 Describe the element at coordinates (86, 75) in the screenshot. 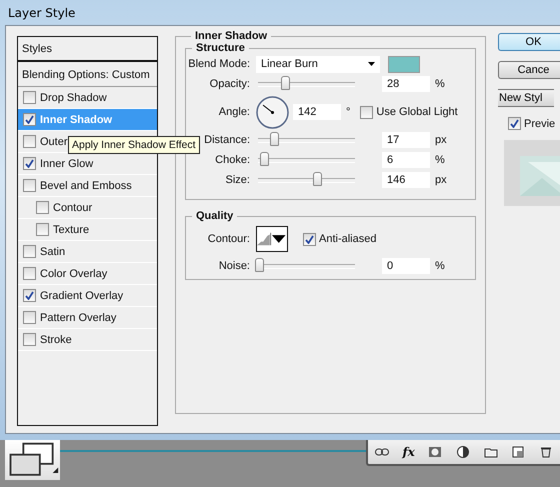

I see `list-item: Blending Options: Custom` at that location.